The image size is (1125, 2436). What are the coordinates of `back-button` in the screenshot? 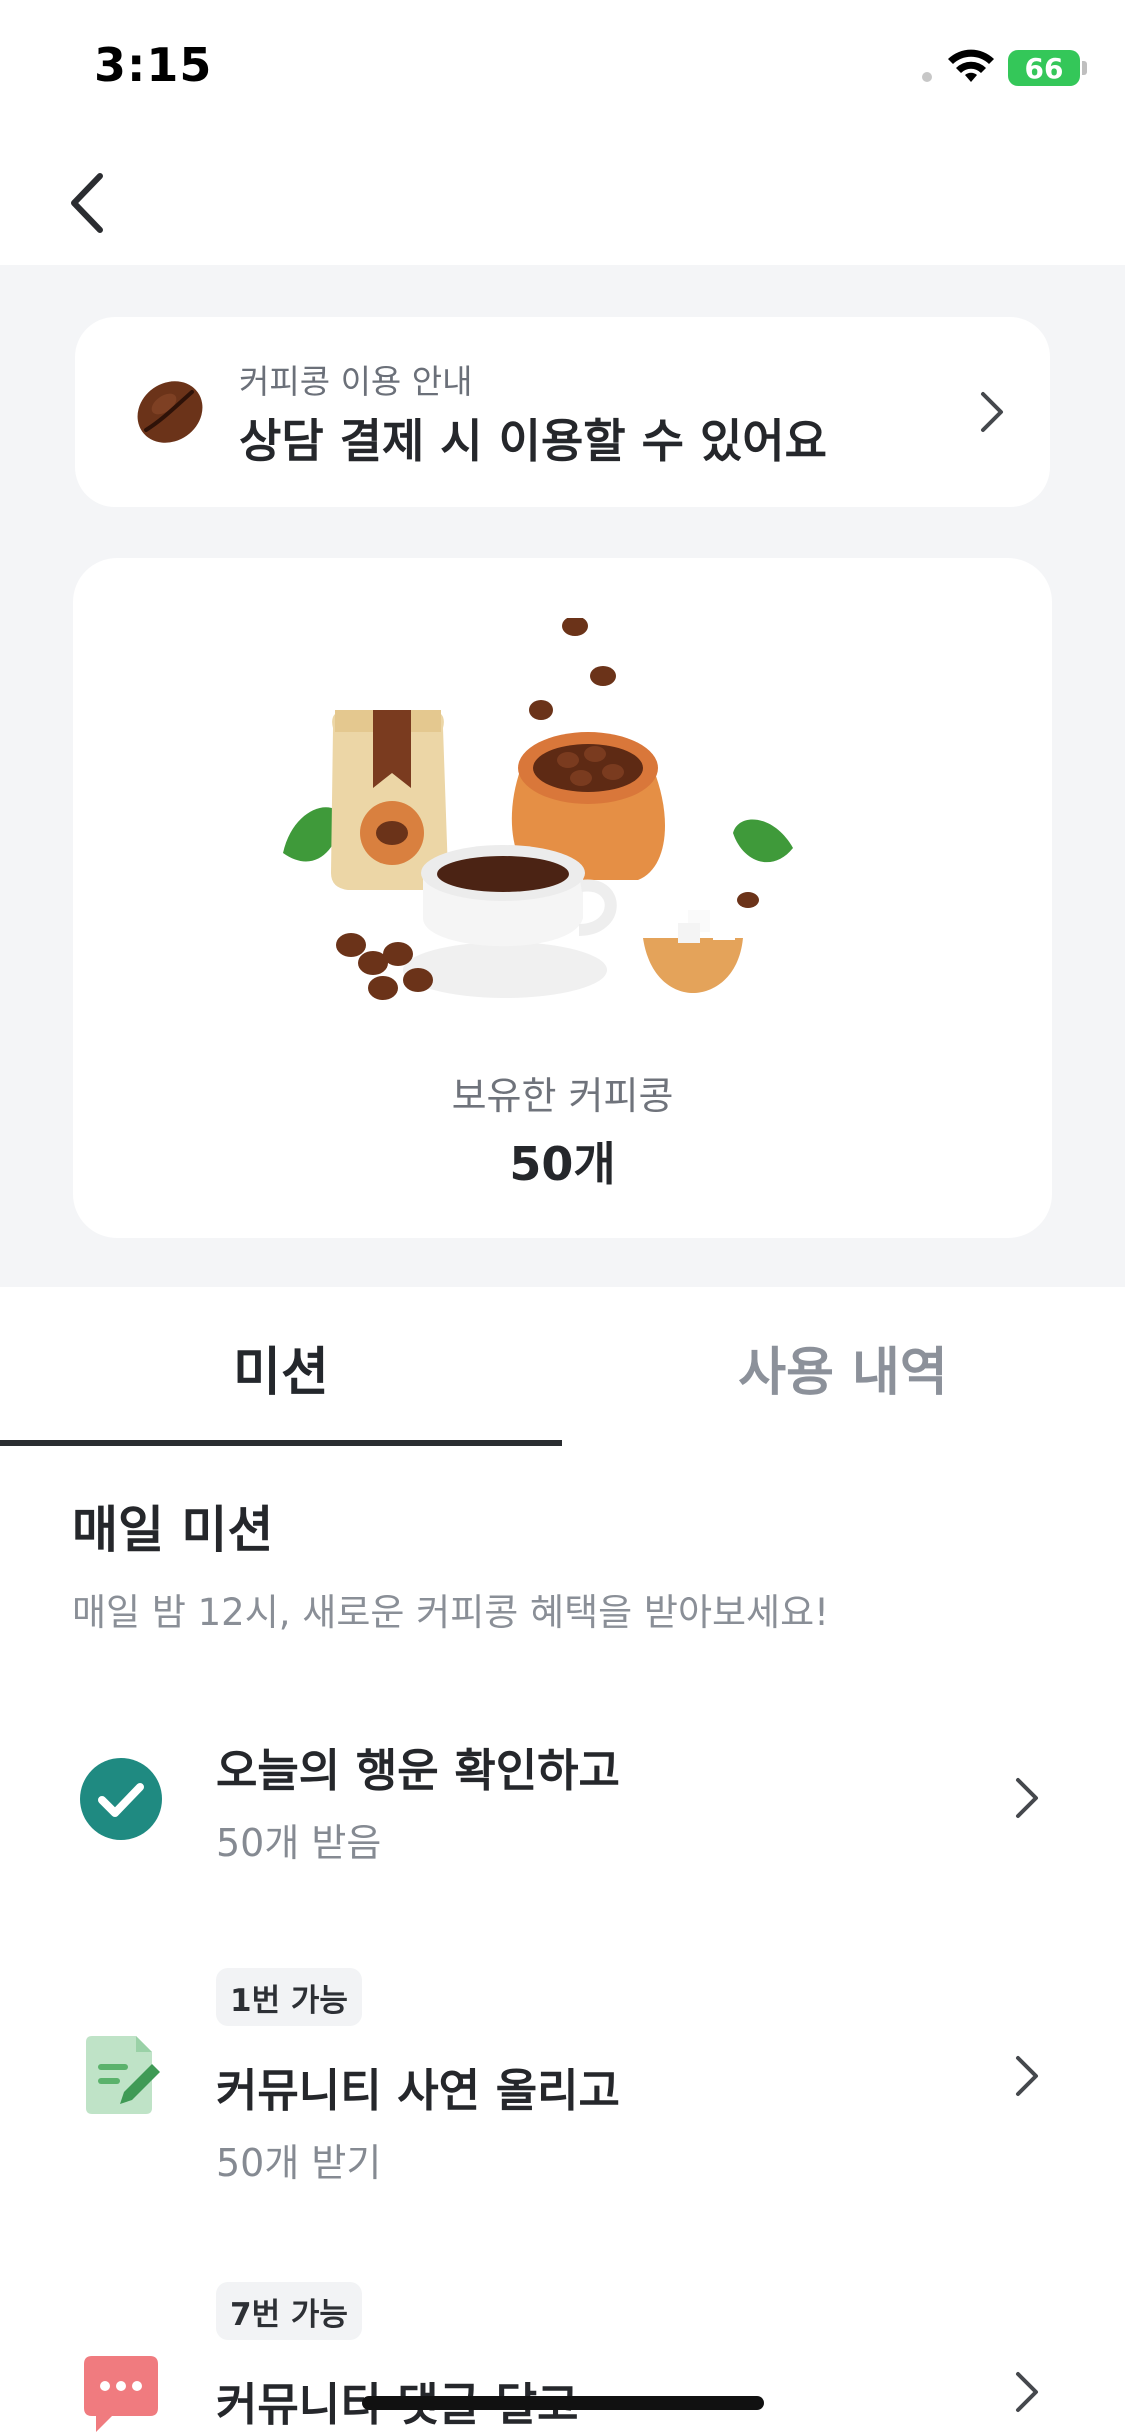 It's located at (87, 203).